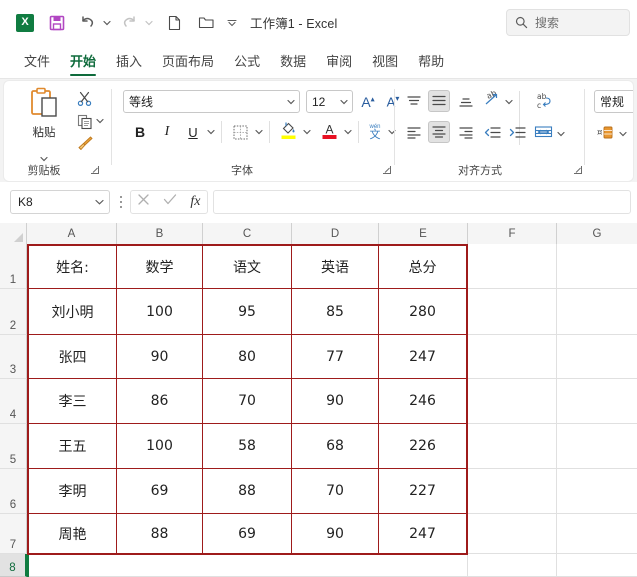 The height and width of the screenshot is (577, 637). What do you see at coordinates (385, 61) in the screenshot?
I see `tab-view: 视图` at bounding box center [385, 61].